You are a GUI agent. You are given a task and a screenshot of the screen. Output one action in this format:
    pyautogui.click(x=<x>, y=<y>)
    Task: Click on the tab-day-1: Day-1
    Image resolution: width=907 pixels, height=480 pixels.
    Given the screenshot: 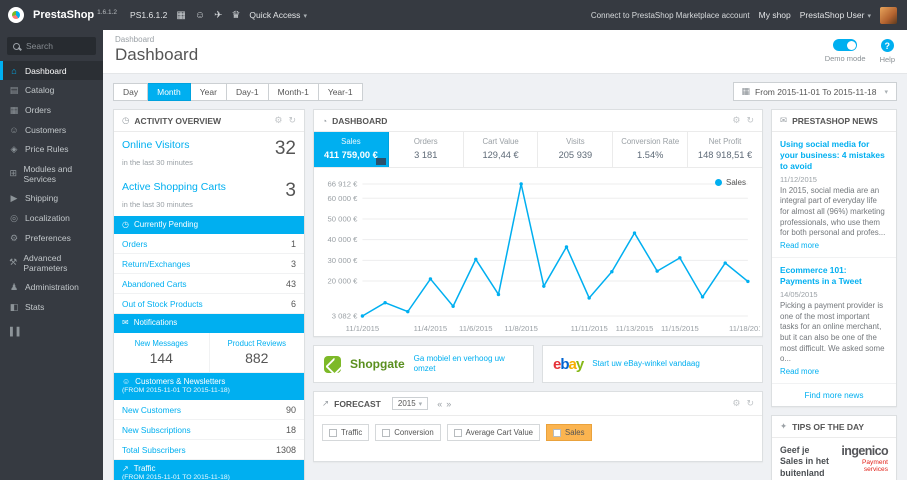 What is the action you would take?
    pyautogui.click(x=247, y=91)
    